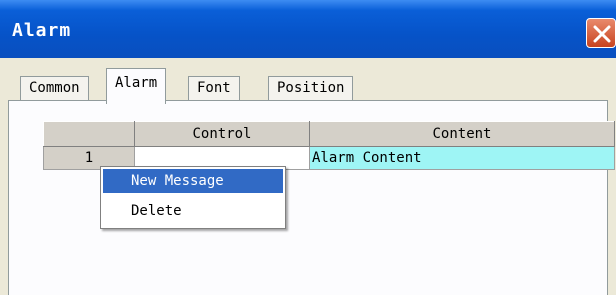 Image resolution: width=616 pixels, height=295 pixels. I want to click on window-title: Alarm, so click(42, 30).